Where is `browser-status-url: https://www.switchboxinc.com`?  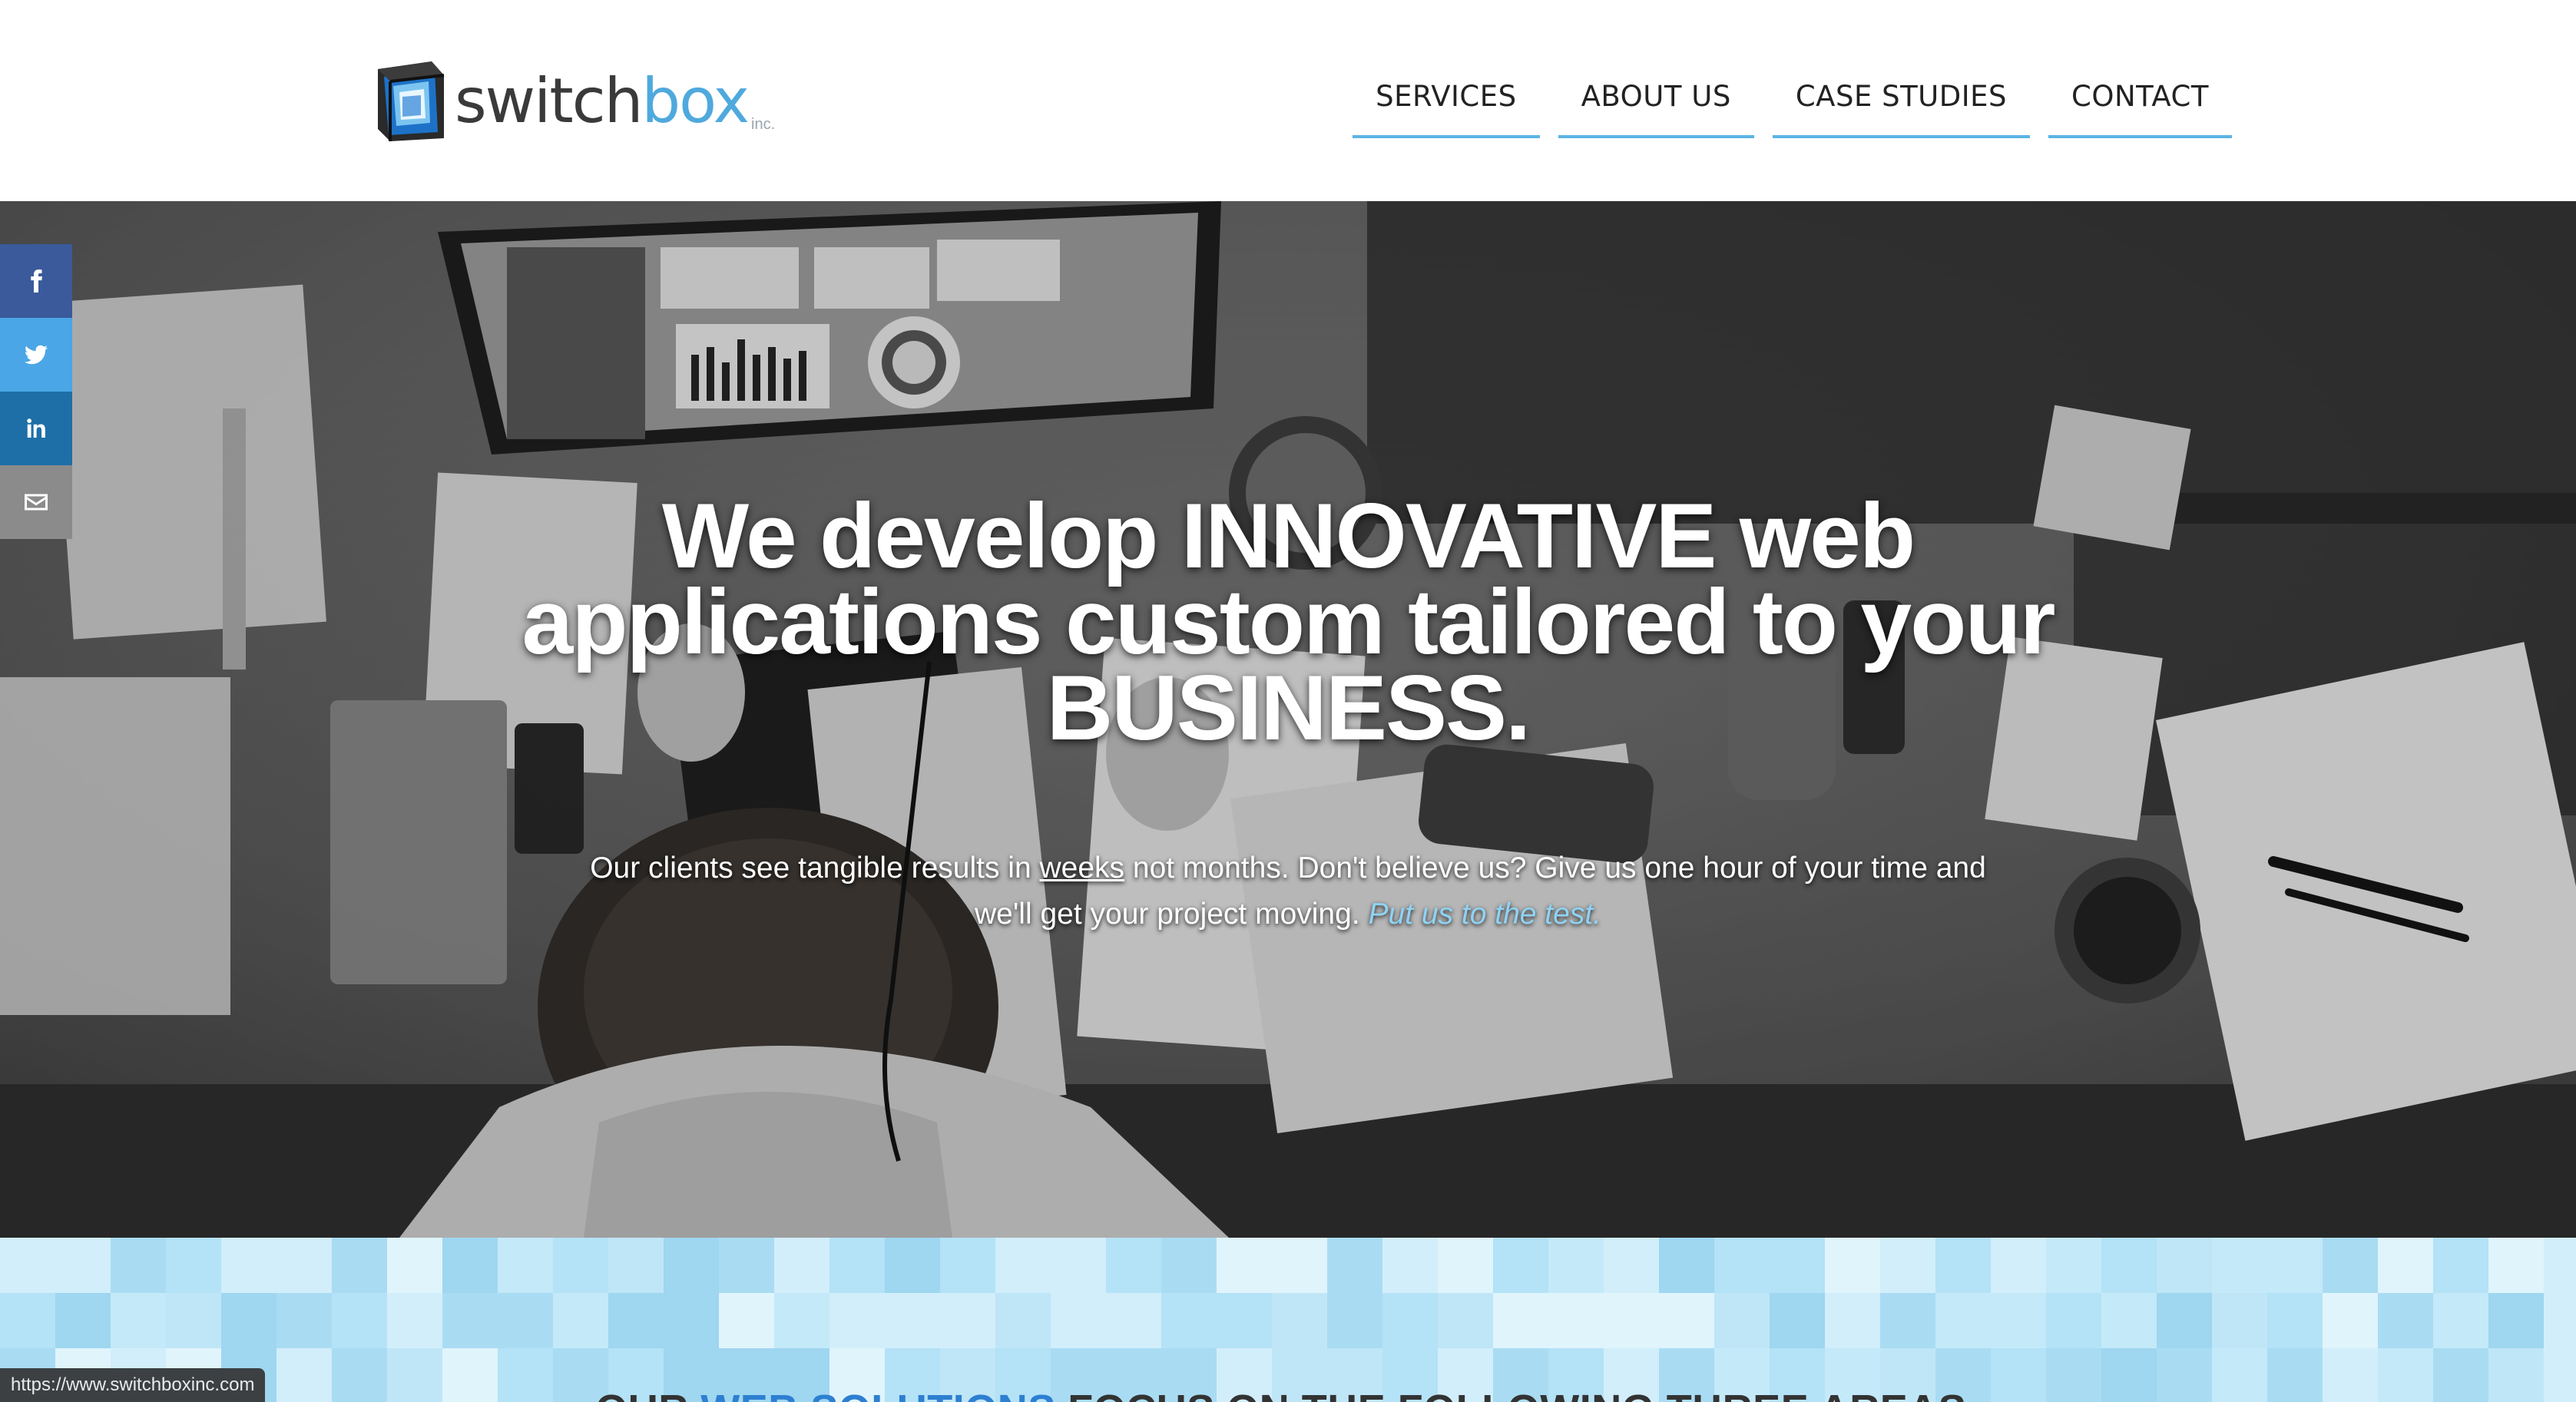 browser-status-url: https://www.switchboxinc.com is located at coordinates (133, 1385).